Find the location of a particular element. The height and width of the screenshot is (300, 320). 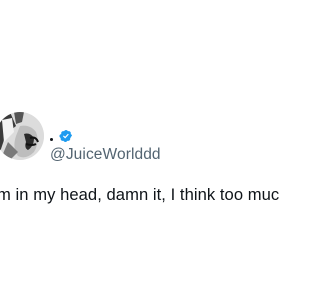

avatar-photo-icon is located at coordinates (22, 136).